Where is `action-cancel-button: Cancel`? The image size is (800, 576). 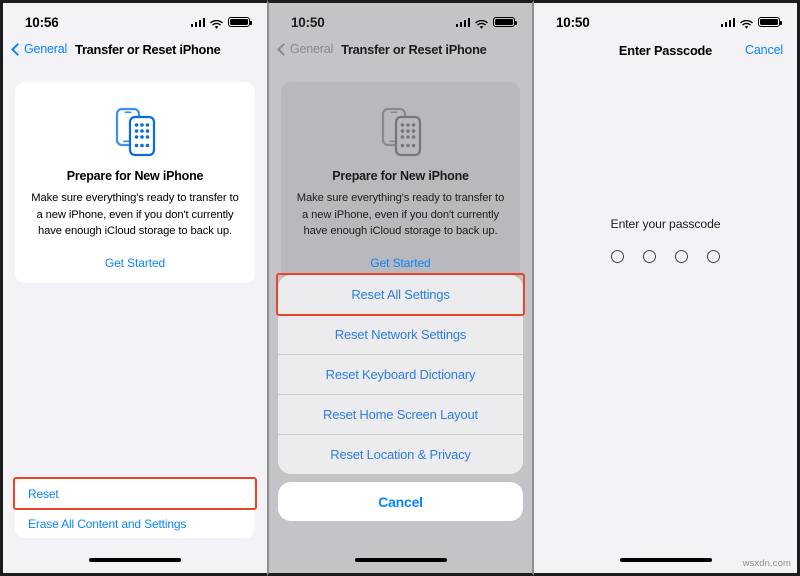
action-cancel-button: Cancel is located at coordinates (400, 501).